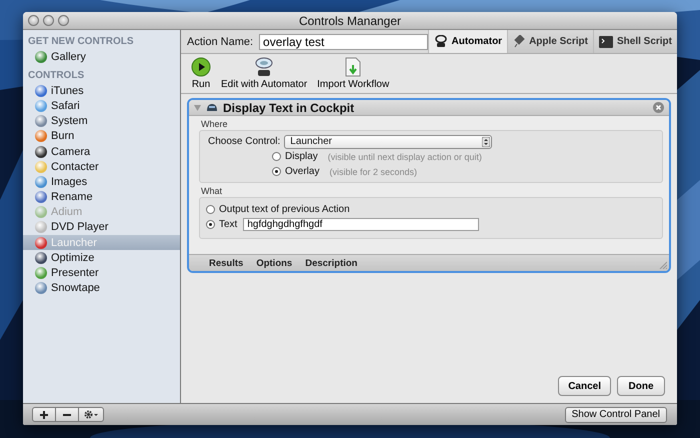 The width and height of the screenshot is (700, 438). I want to click on sidebar-item: Images, so click(101, 182).